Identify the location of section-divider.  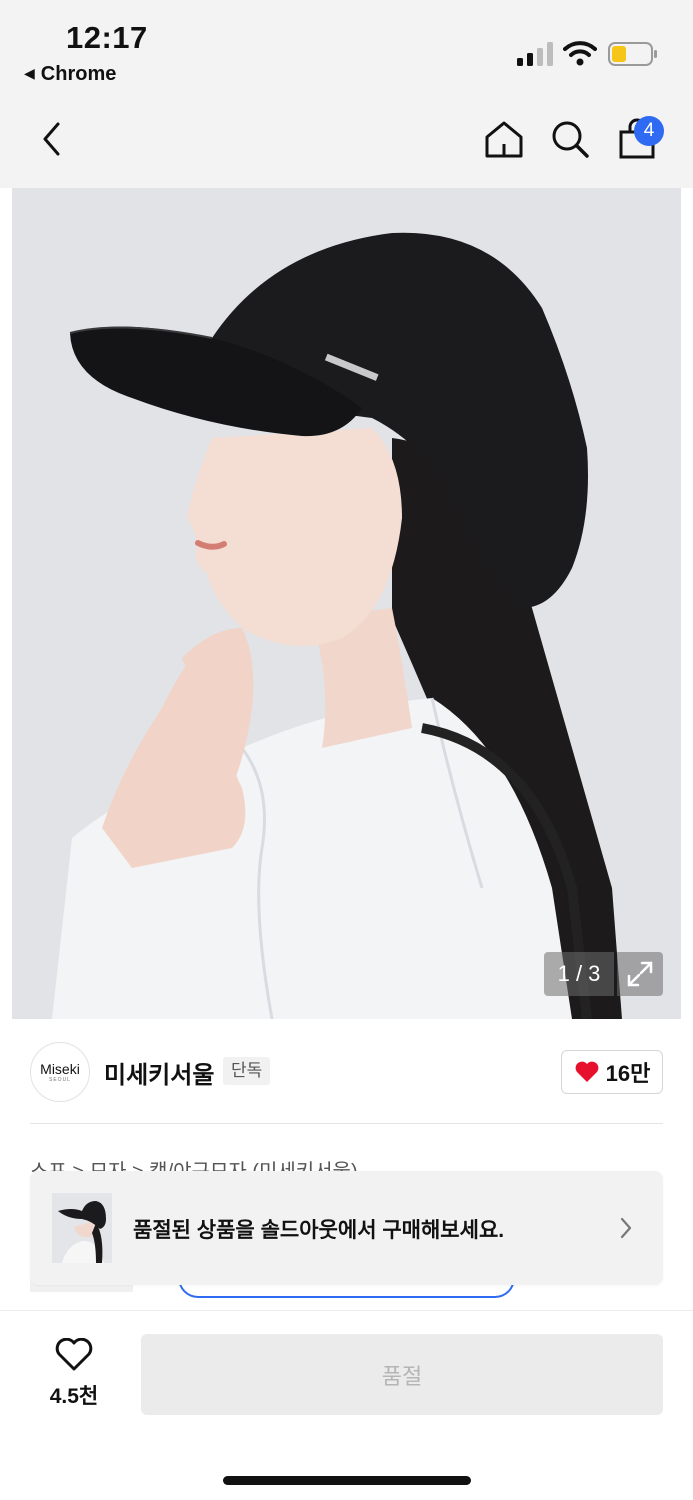
(346, 1123).